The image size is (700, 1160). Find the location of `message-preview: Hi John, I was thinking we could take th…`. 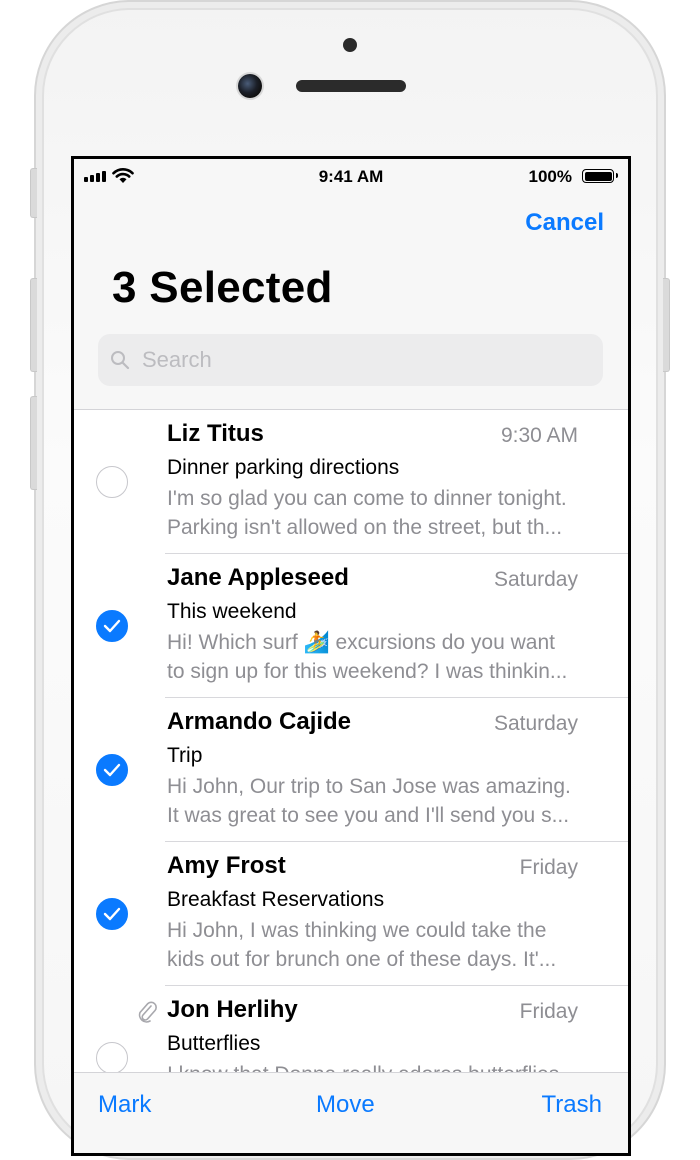

message-preview: Hi John, I was thinking we could take th… is located at coordinates (387, 945).